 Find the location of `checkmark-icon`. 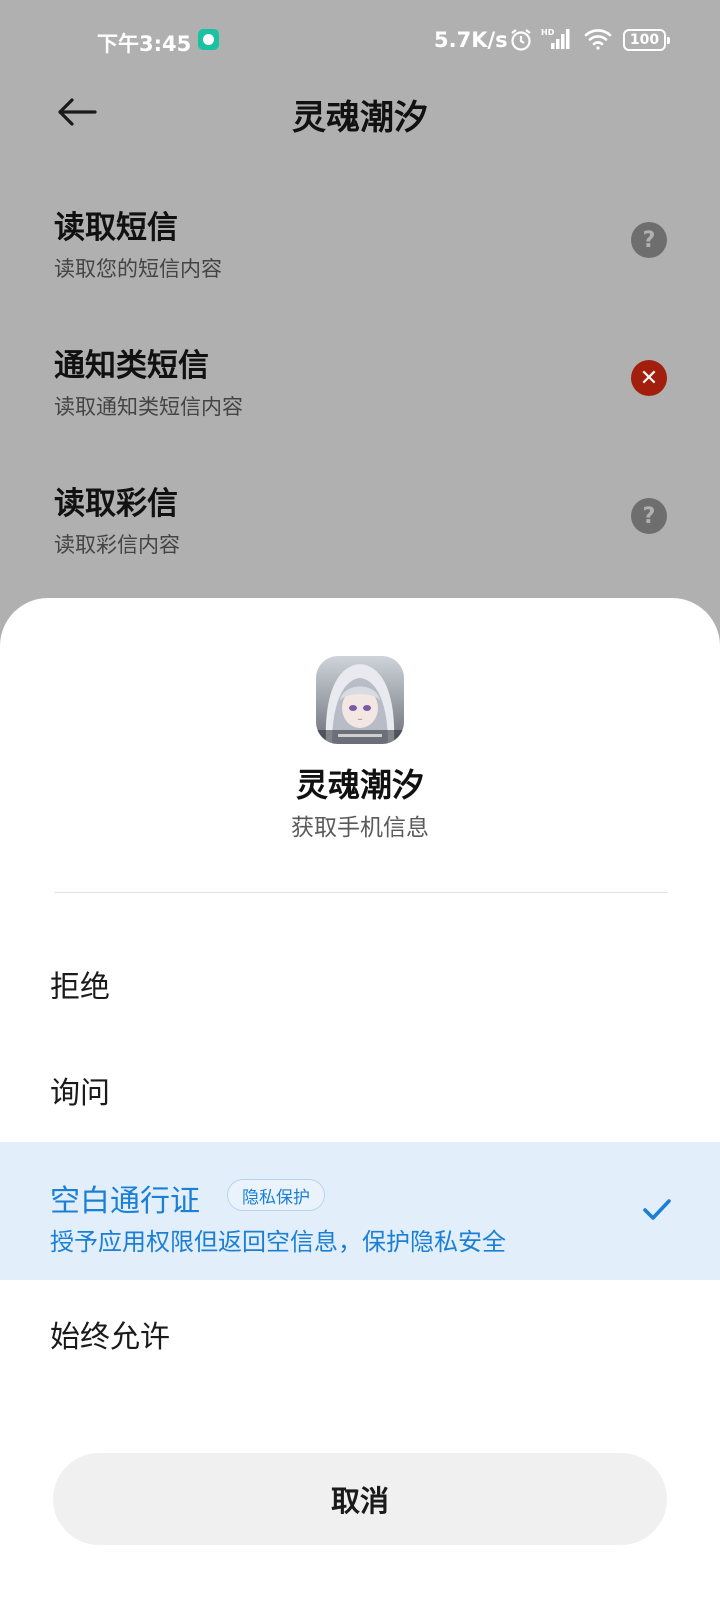

checkmark-icon is located at coordinates (657, 1209).